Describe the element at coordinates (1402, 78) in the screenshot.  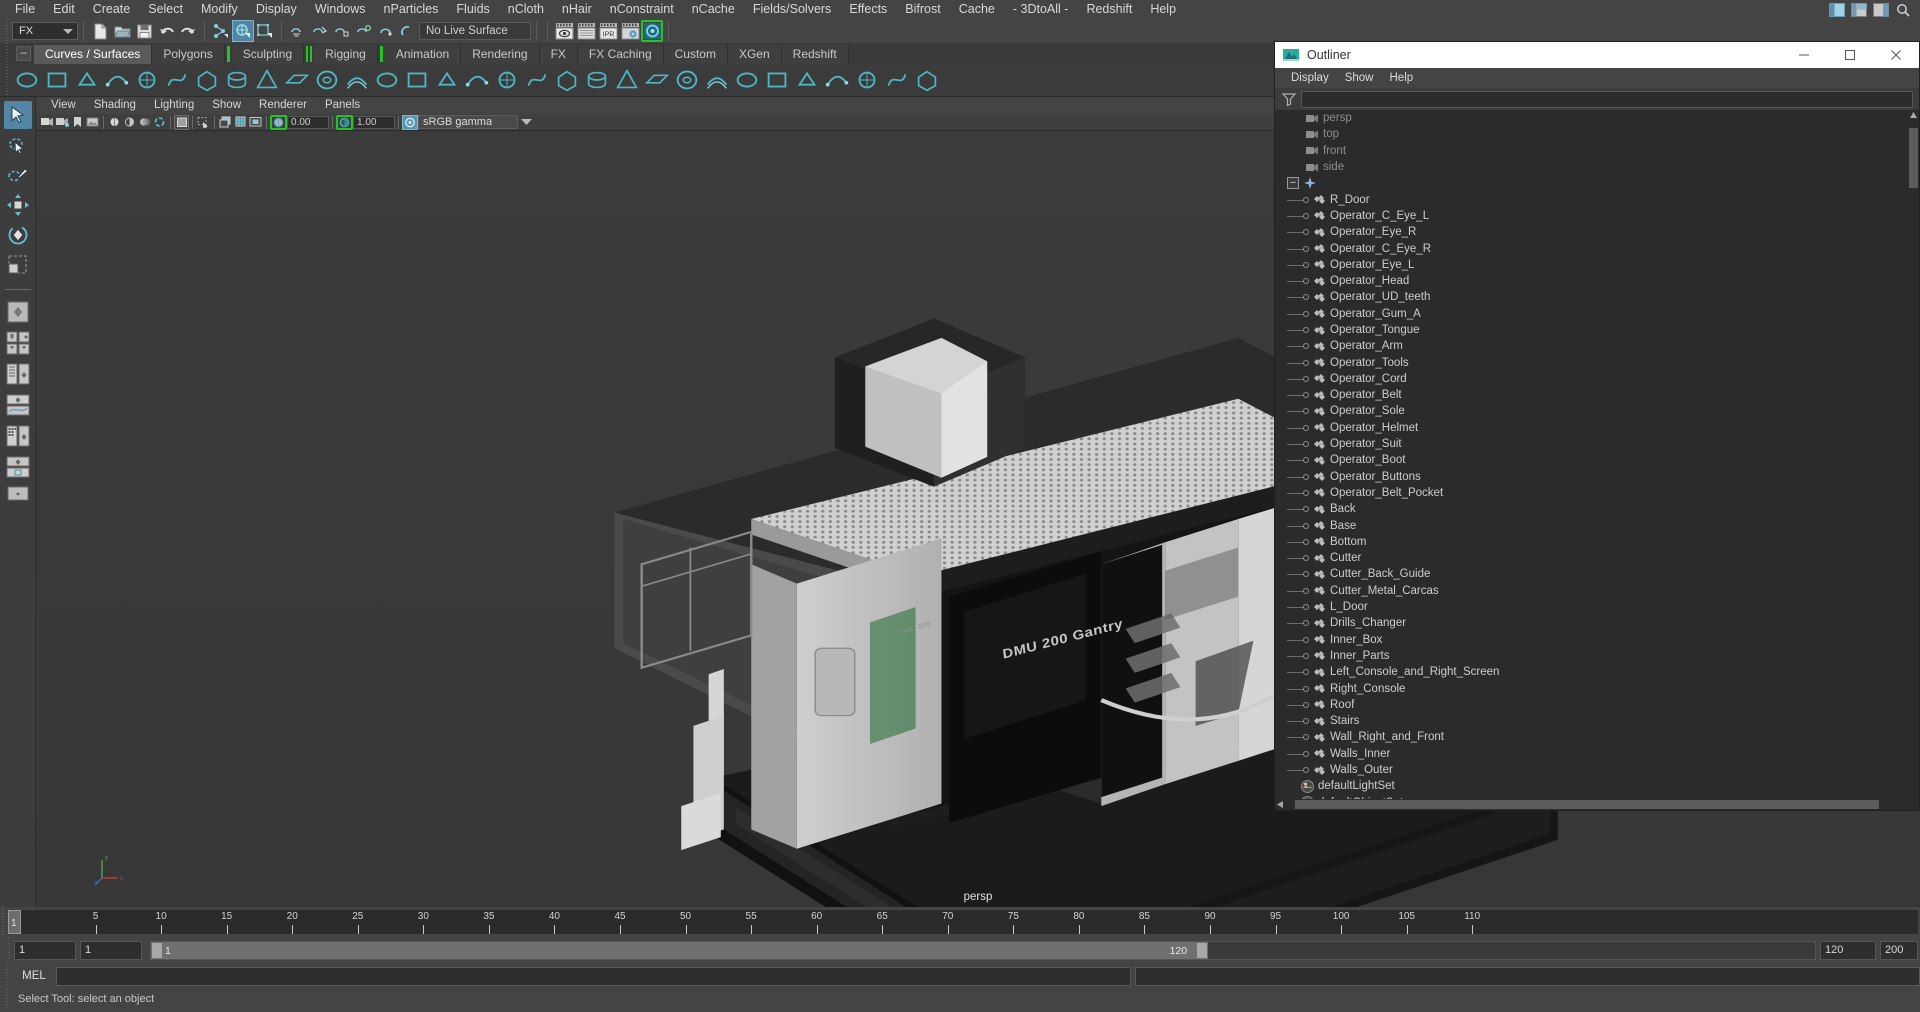
I see `outliner-menu-help: Help` at that location.